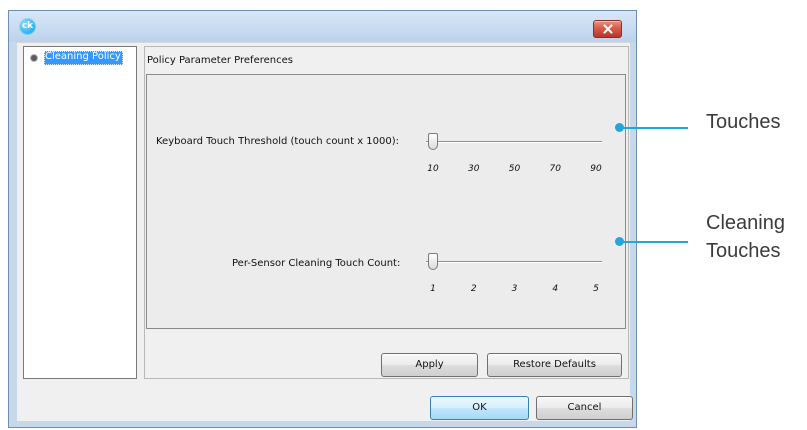 The image size is (807, 430). Describe the element at coordinates (474, 169) in the screenshot. I see `slider-tick-label: 30` at that location.